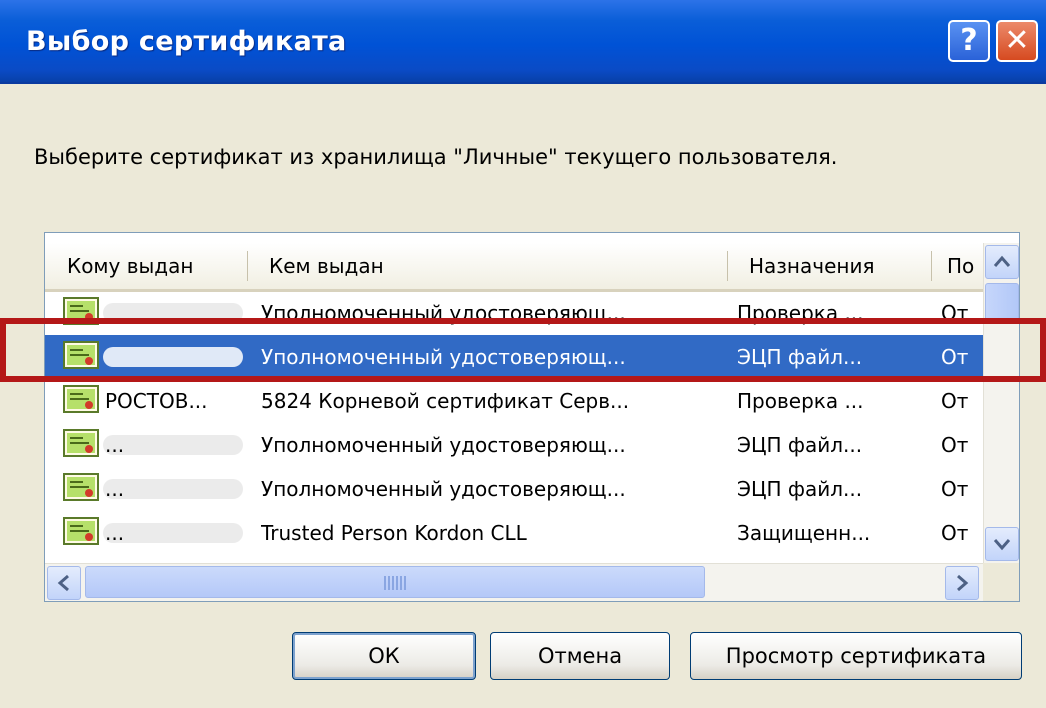 The height and width of the screenshot is (708, 1046). Describe the element at coordinates (958, 266) in the screenshot. I see `column-valid: По` at that location.